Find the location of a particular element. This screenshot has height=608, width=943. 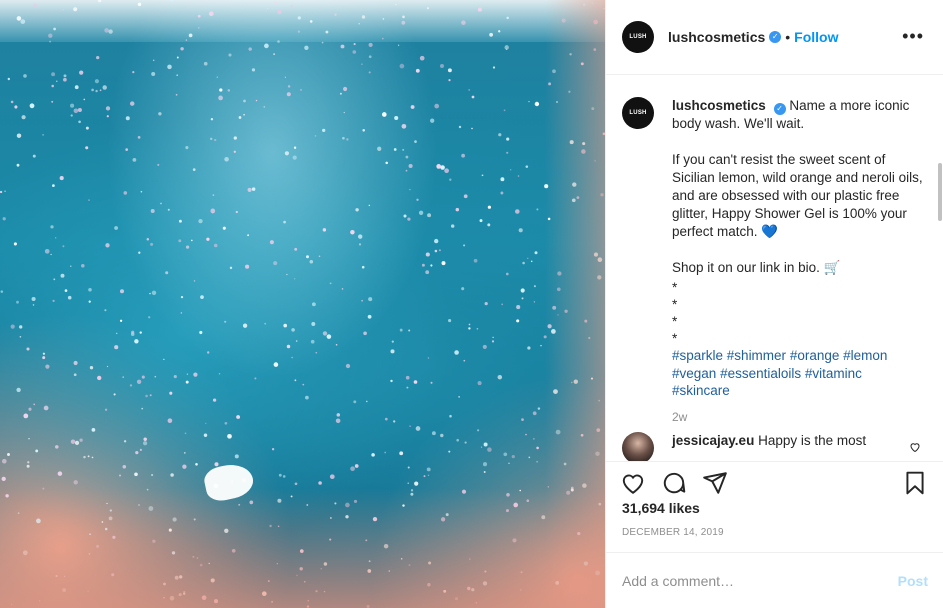

comment-text: jessicajay.eu Happy is the most is located at coordinates (769, 440).